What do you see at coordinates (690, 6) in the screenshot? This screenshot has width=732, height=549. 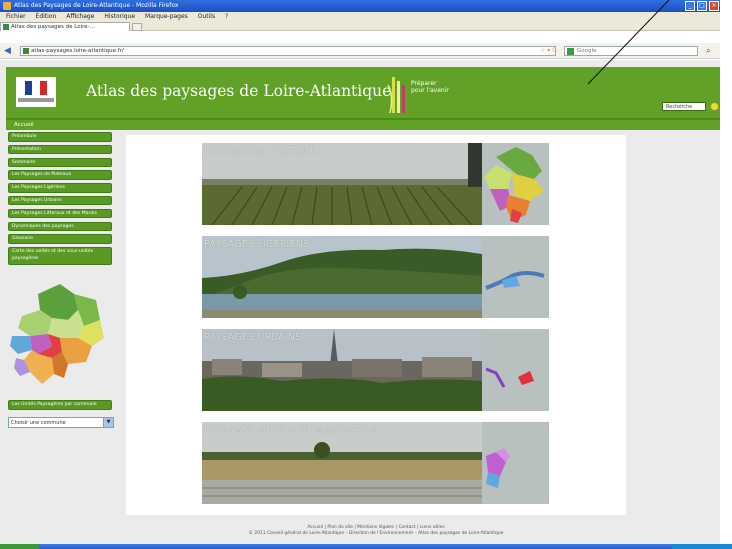 I see `minimize-button: _` at bounding box center [690, 6].